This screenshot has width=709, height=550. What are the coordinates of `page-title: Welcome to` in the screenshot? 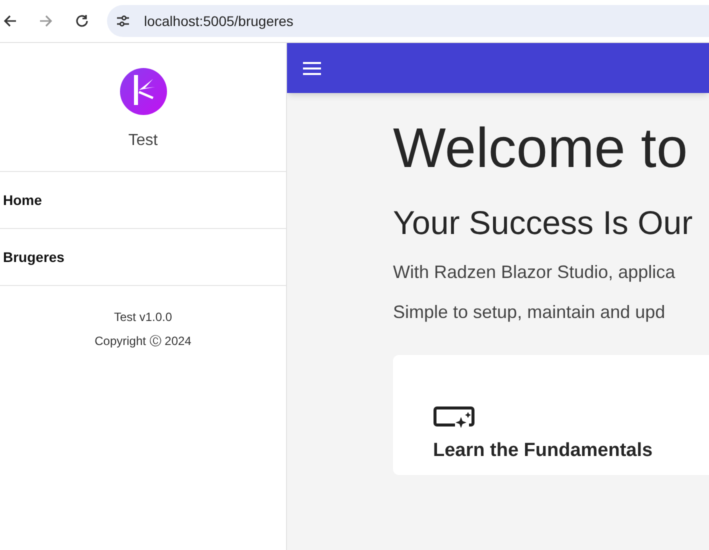 It's located at (541, 148).